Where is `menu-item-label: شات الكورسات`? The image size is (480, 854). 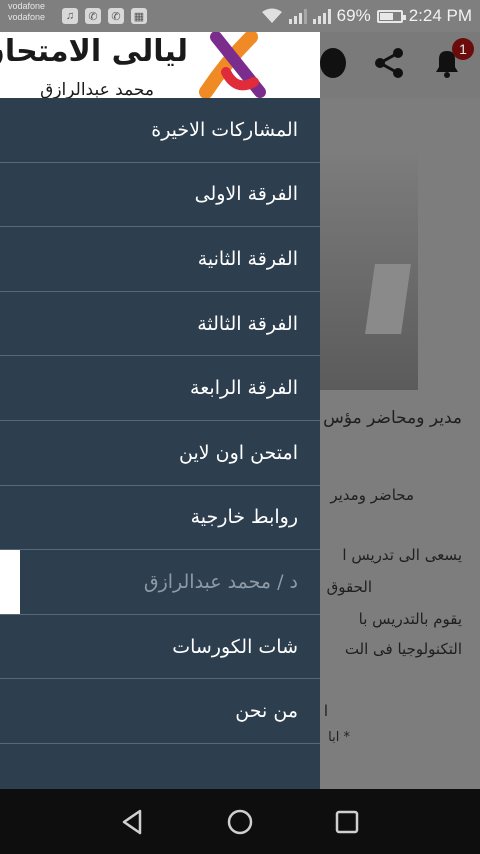 menu-item-label: شات الكورسات is located at coordinates (235, 646).